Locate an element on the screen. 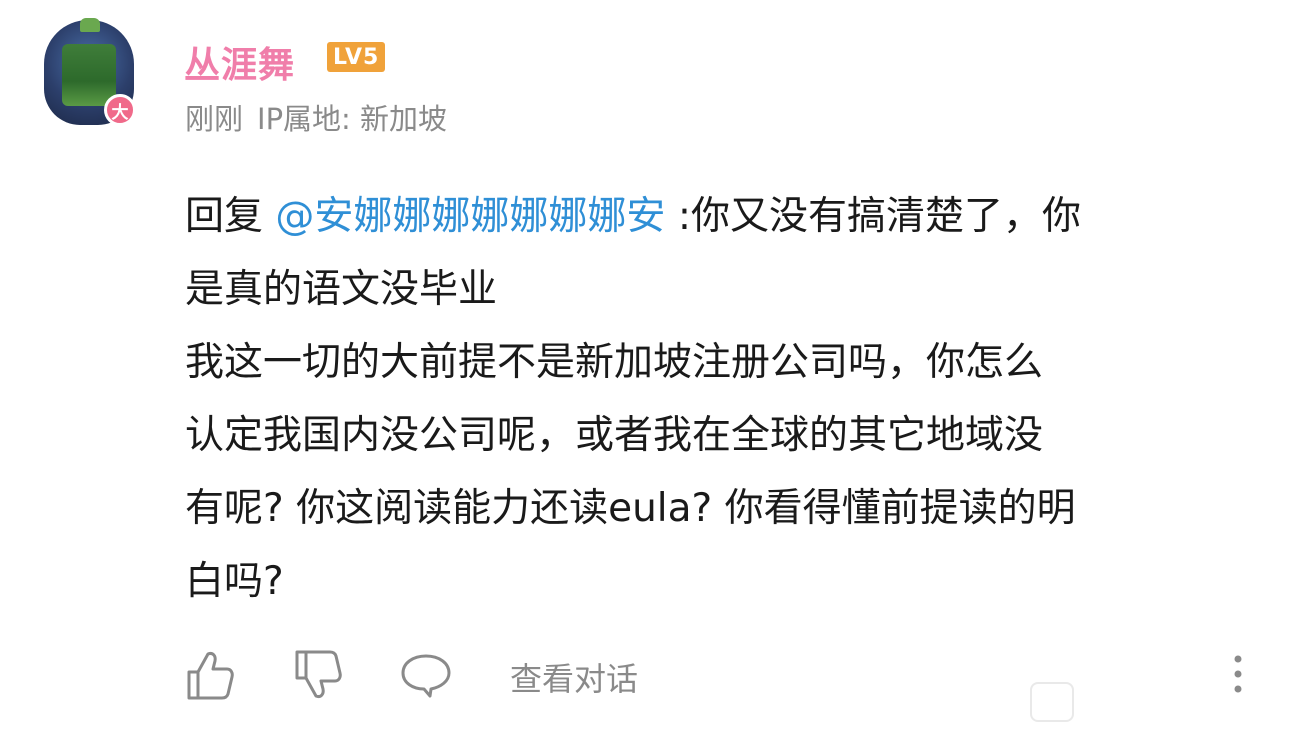  comment-bubble-icon is located at coordinates (426, 675).